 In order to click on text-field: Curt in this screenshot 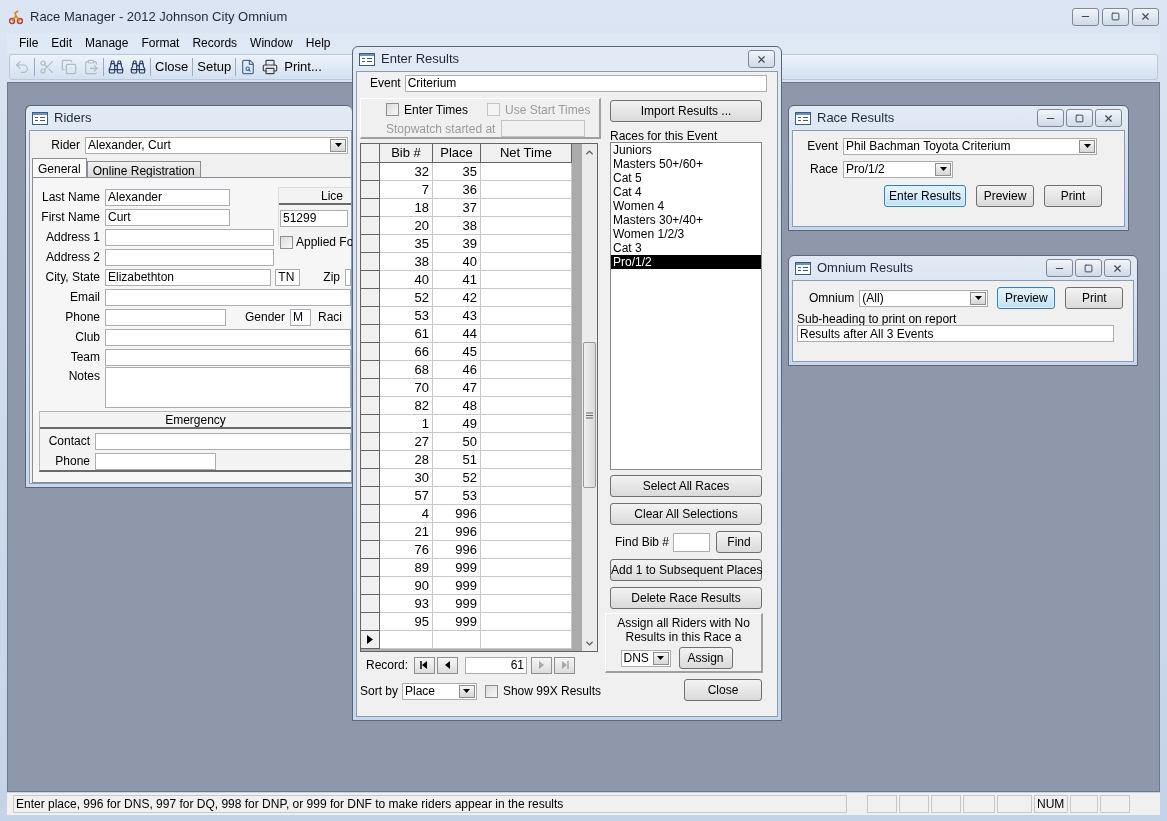, I will do `click(167, 217)`.